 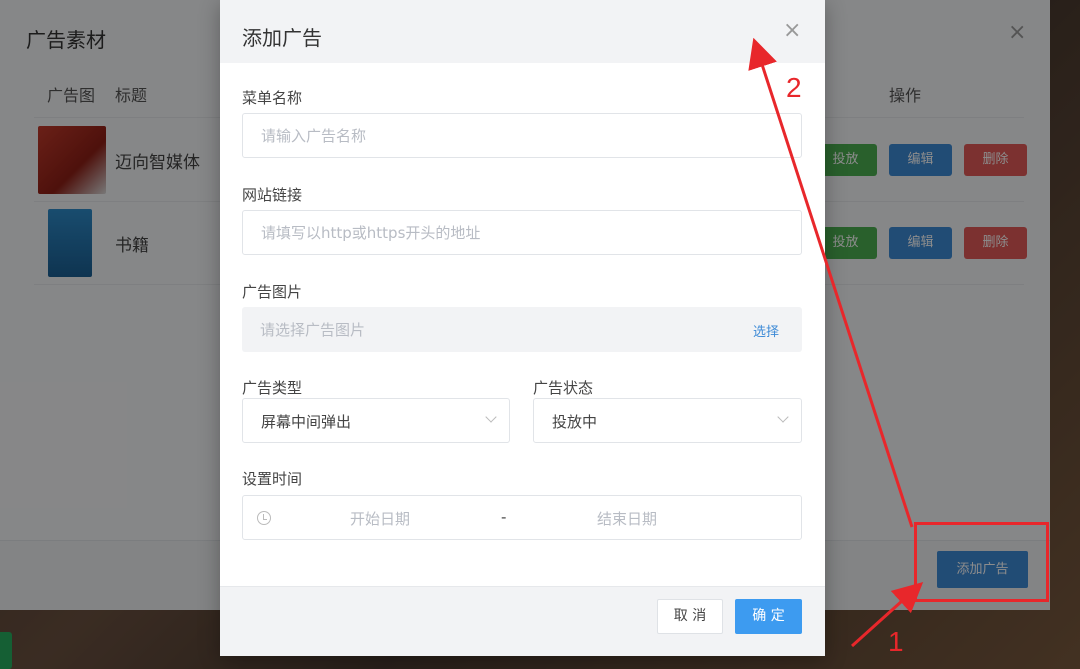 I want to click on end-date-input: 结束日期, so click(x=627, y=518).